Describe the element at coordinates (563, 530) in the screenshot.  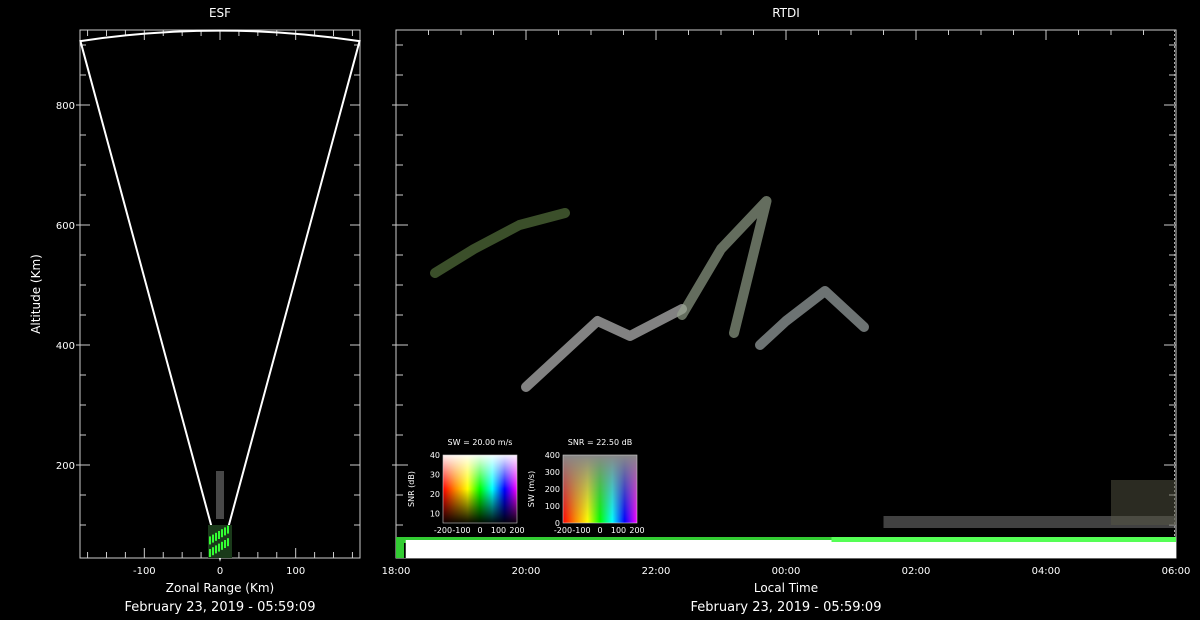
I see `legend-xtick: -200` at that location.